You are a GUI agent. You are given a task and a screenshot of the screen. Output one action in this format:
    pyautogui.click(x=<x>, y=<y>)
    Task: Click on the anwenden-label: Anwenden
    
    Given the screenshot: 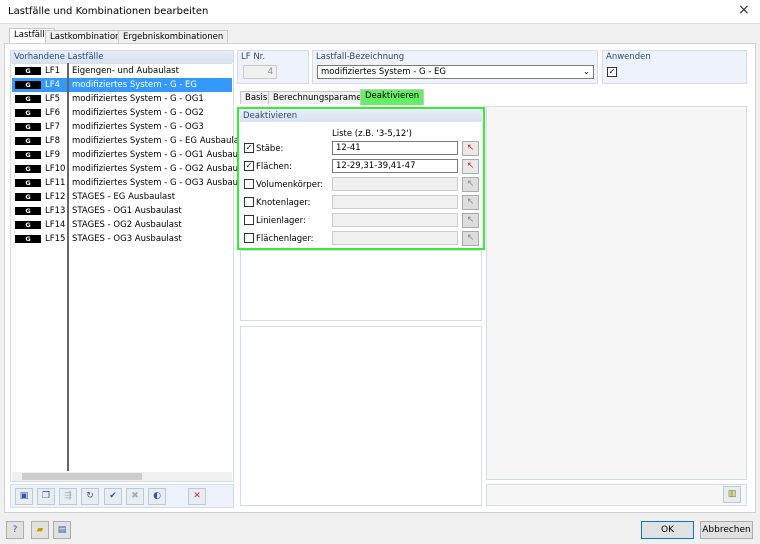 What is the action you would take?
    pyautogui.click(x=628, y=57)
    